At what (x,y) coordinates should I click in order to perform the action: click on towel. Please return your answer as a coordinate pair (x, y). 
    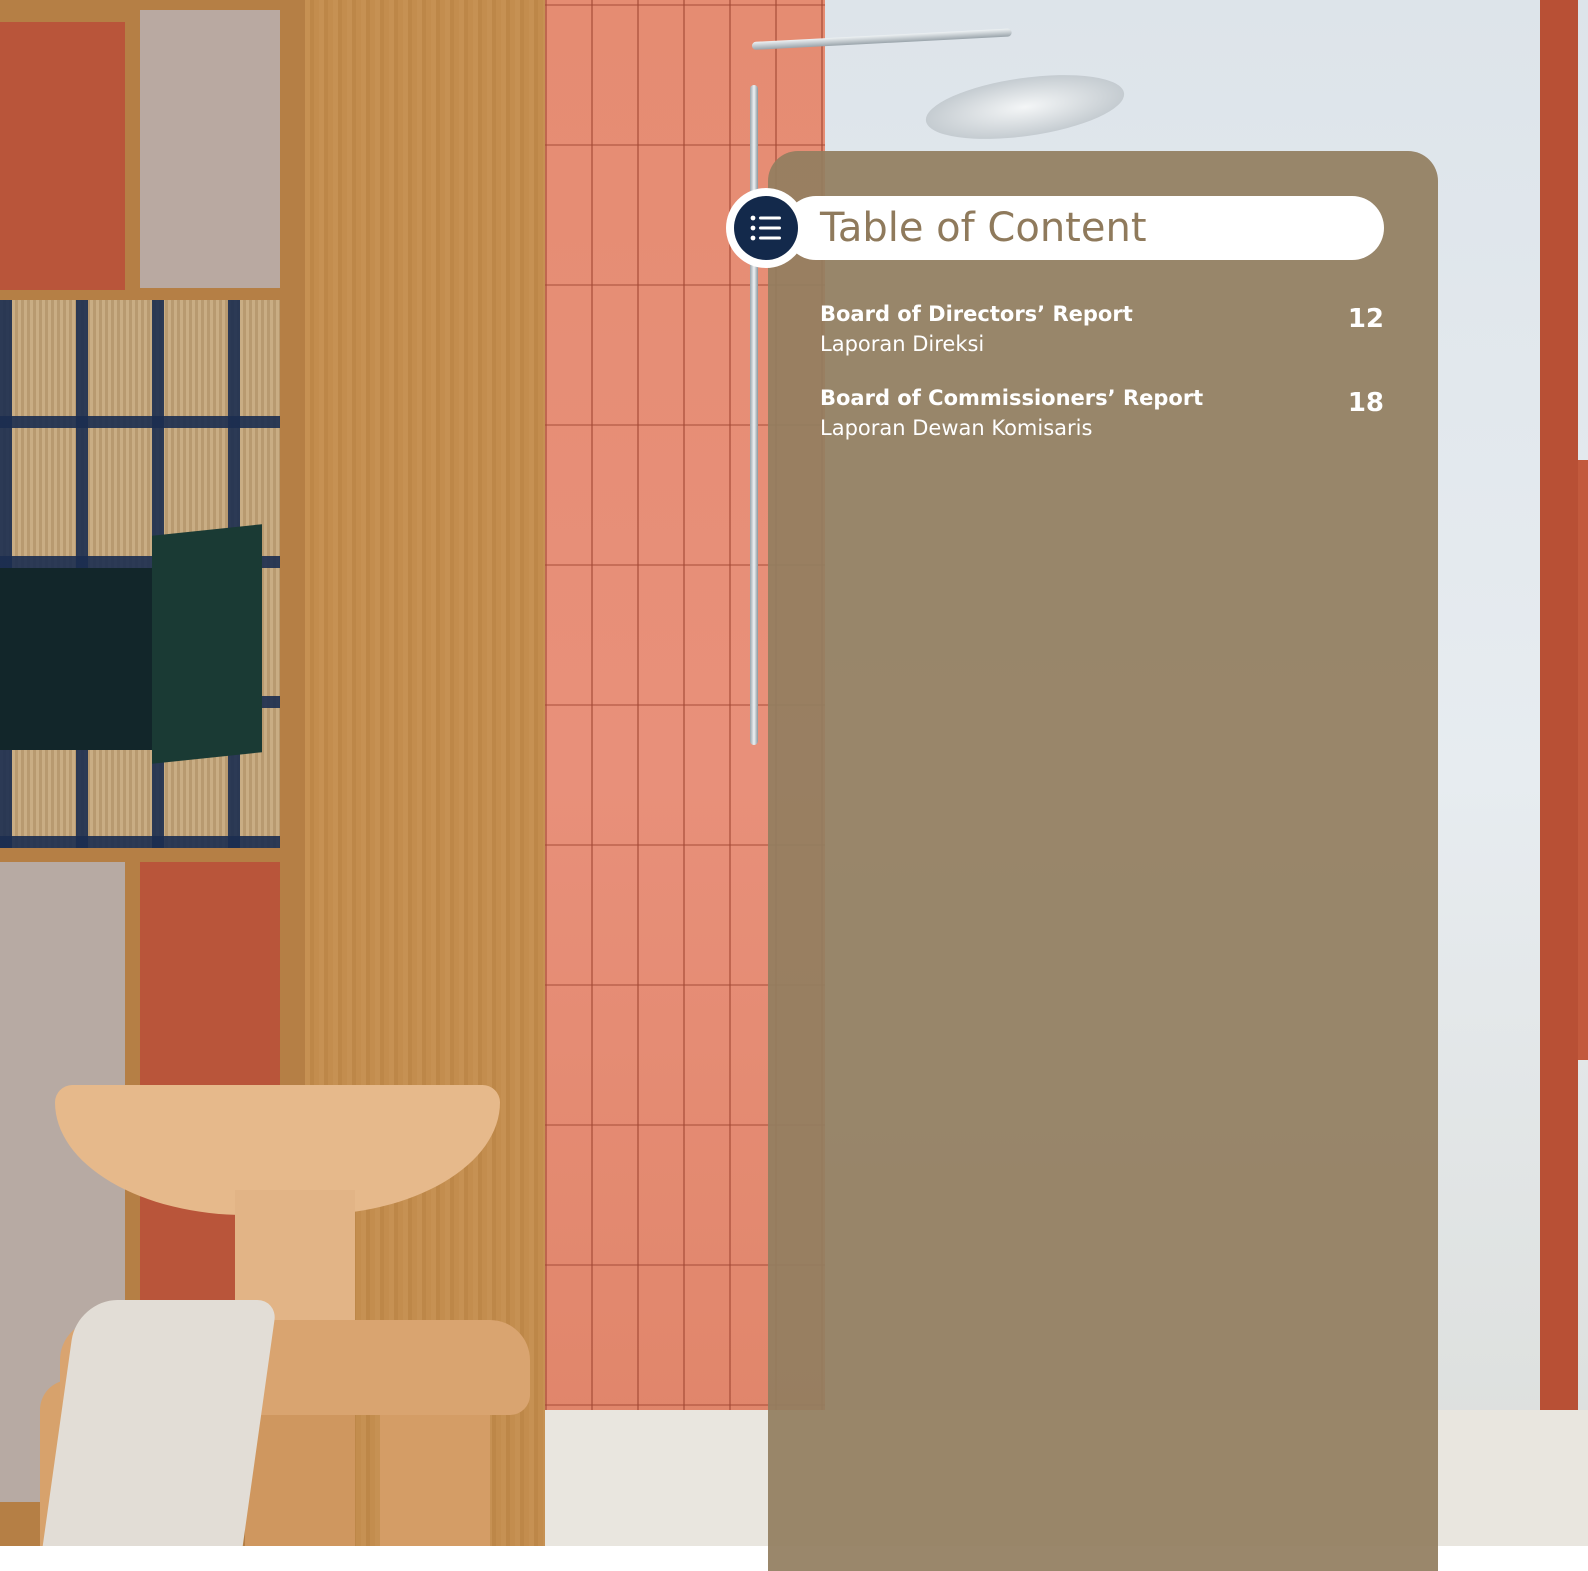
    Looking at the image, I should click on (160, 1423).